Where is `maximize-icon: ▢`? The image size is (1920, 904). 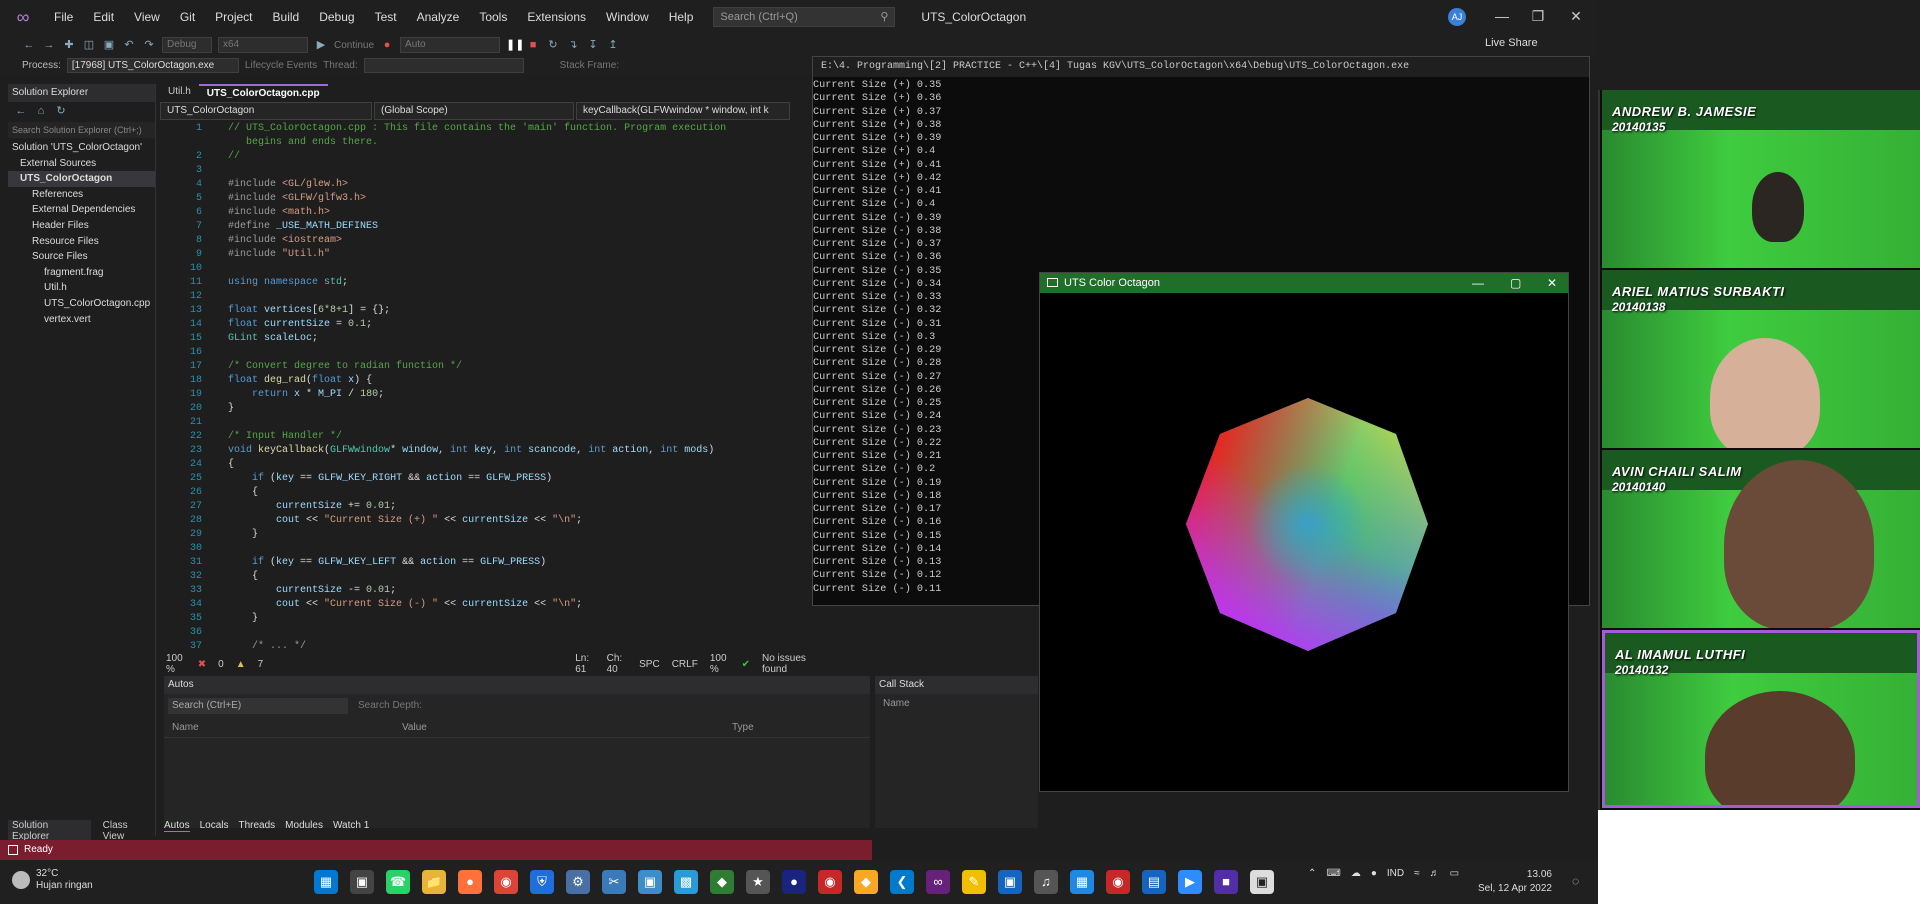
maximize-icon: ▢ is located at coordinates (1515, 283).